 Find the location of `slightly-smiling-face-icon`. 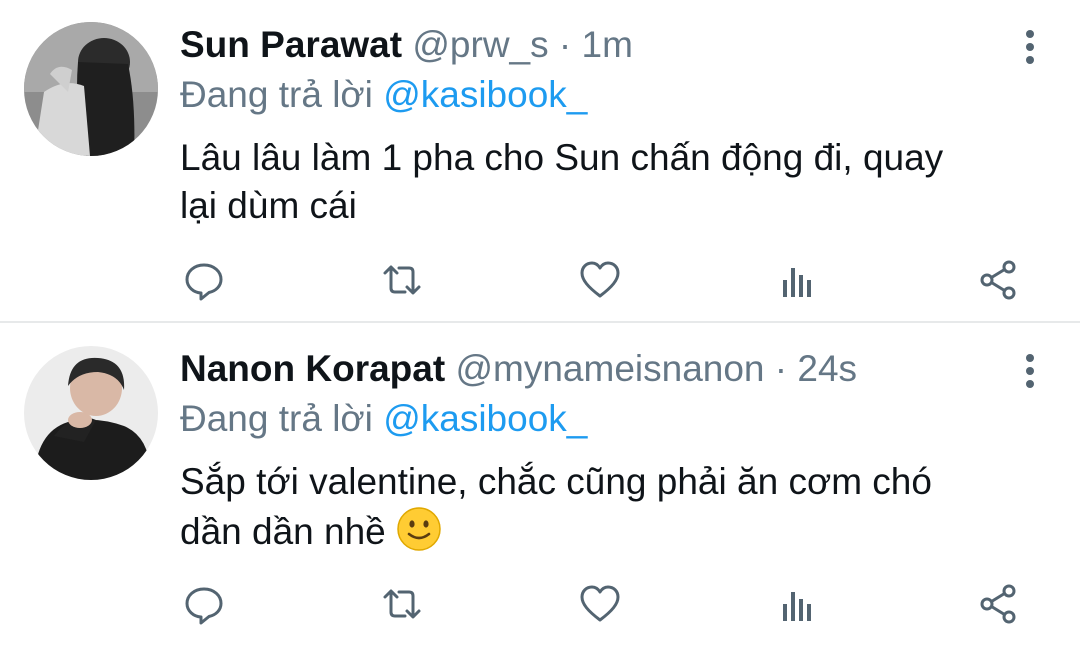

slightly-smiling-face-icon is located at coordinates (419, 529).